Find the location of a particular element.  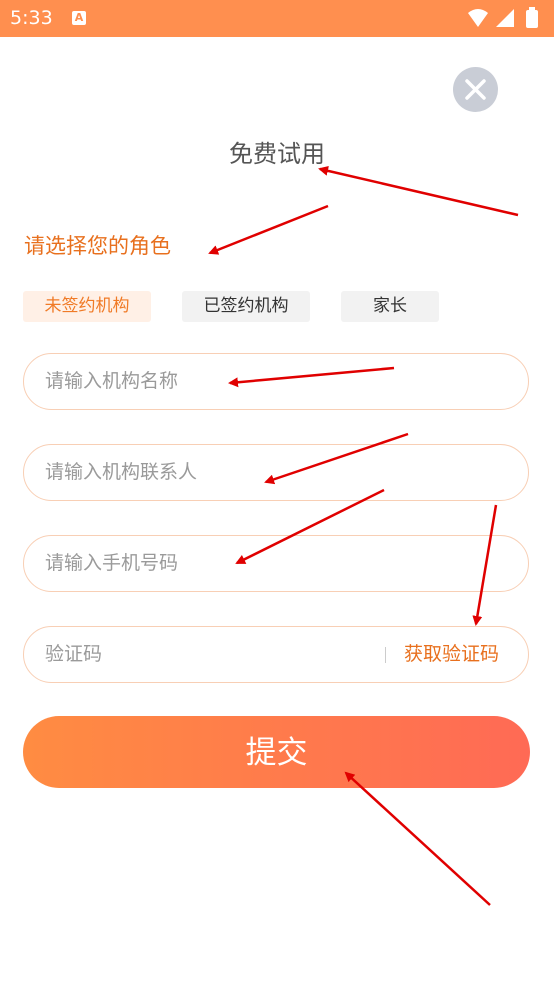

role-unsigned-org: 未签约机构 is located at coordinates (87, 306).